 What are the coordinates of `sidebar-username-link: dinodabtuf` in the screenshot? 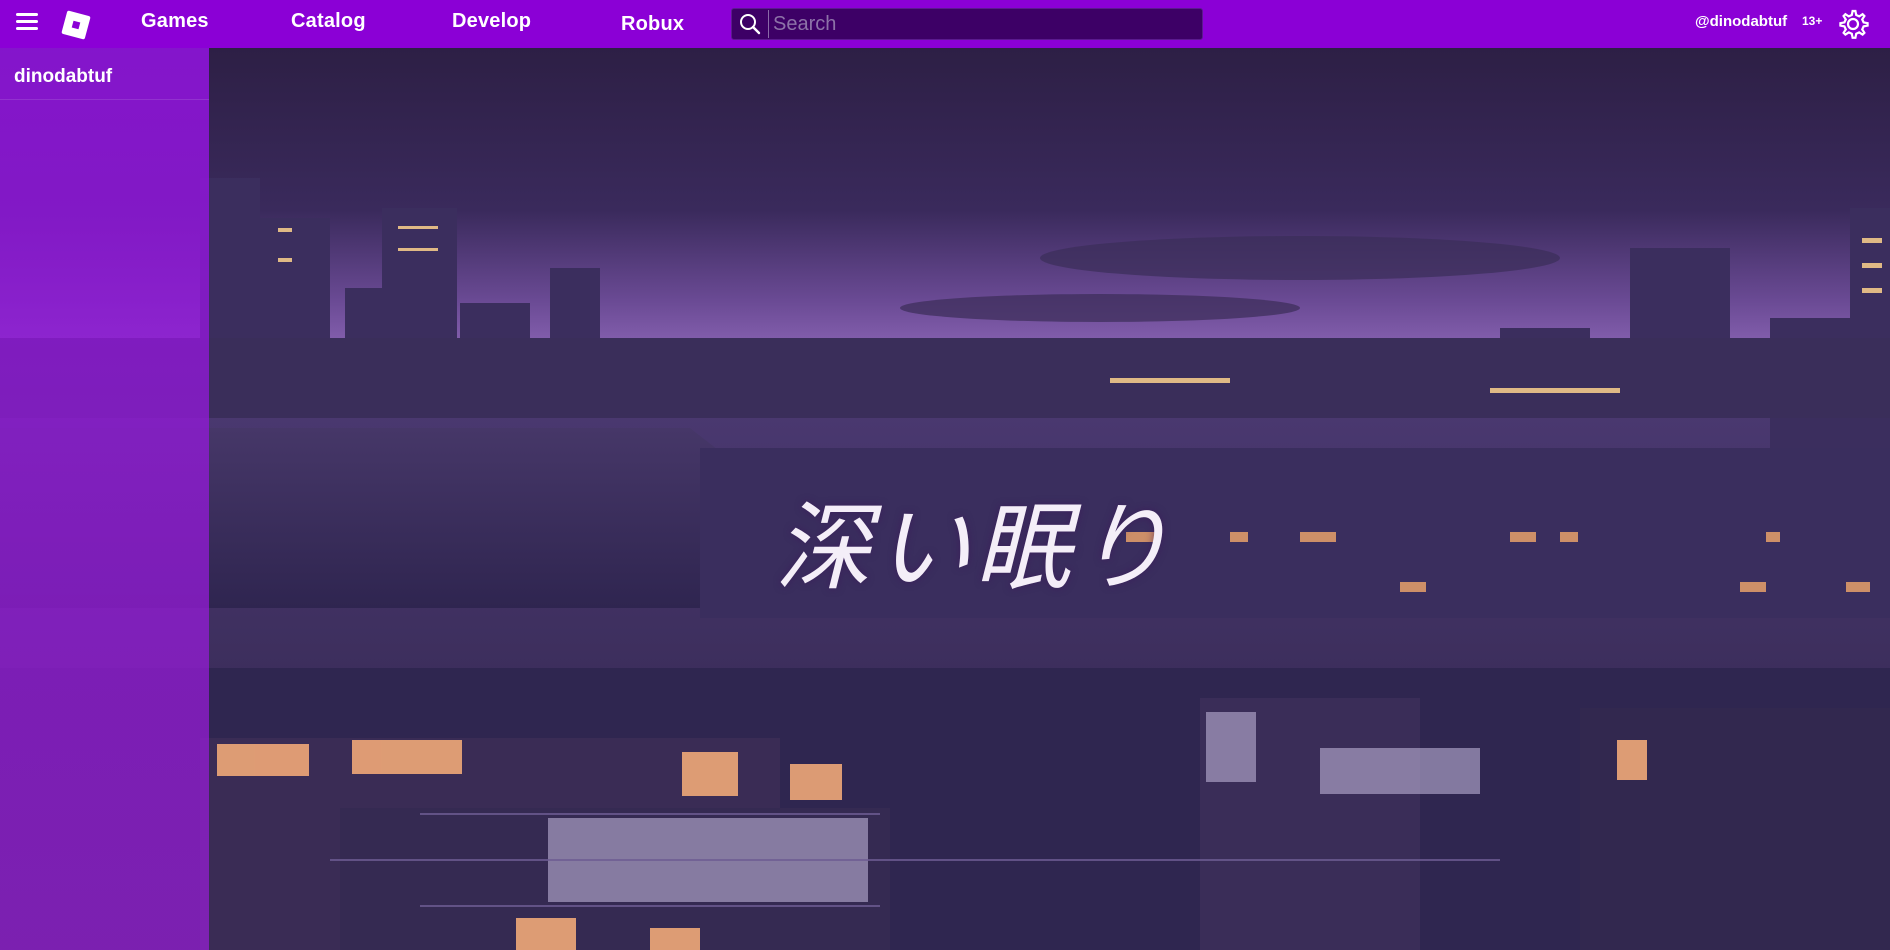 It's located at (104, 74).